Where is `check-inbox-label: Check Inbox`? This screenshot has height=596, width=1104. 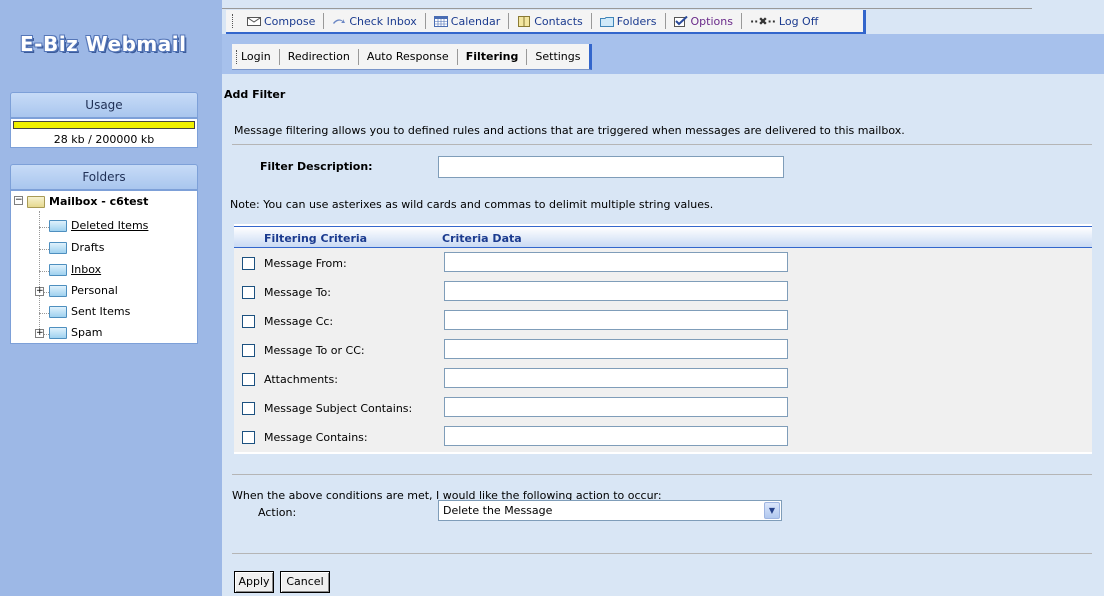
check-inbox-label: Check Inbox is located at coordinates (383, 21).